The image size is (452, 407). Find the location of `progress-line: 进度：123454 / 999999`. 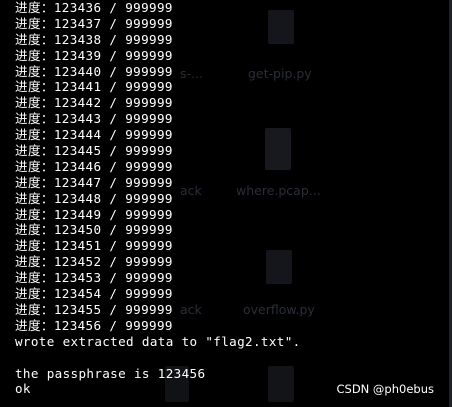

progress-line: 进度：123454 / 999999 is located at coordinates (94, 294).